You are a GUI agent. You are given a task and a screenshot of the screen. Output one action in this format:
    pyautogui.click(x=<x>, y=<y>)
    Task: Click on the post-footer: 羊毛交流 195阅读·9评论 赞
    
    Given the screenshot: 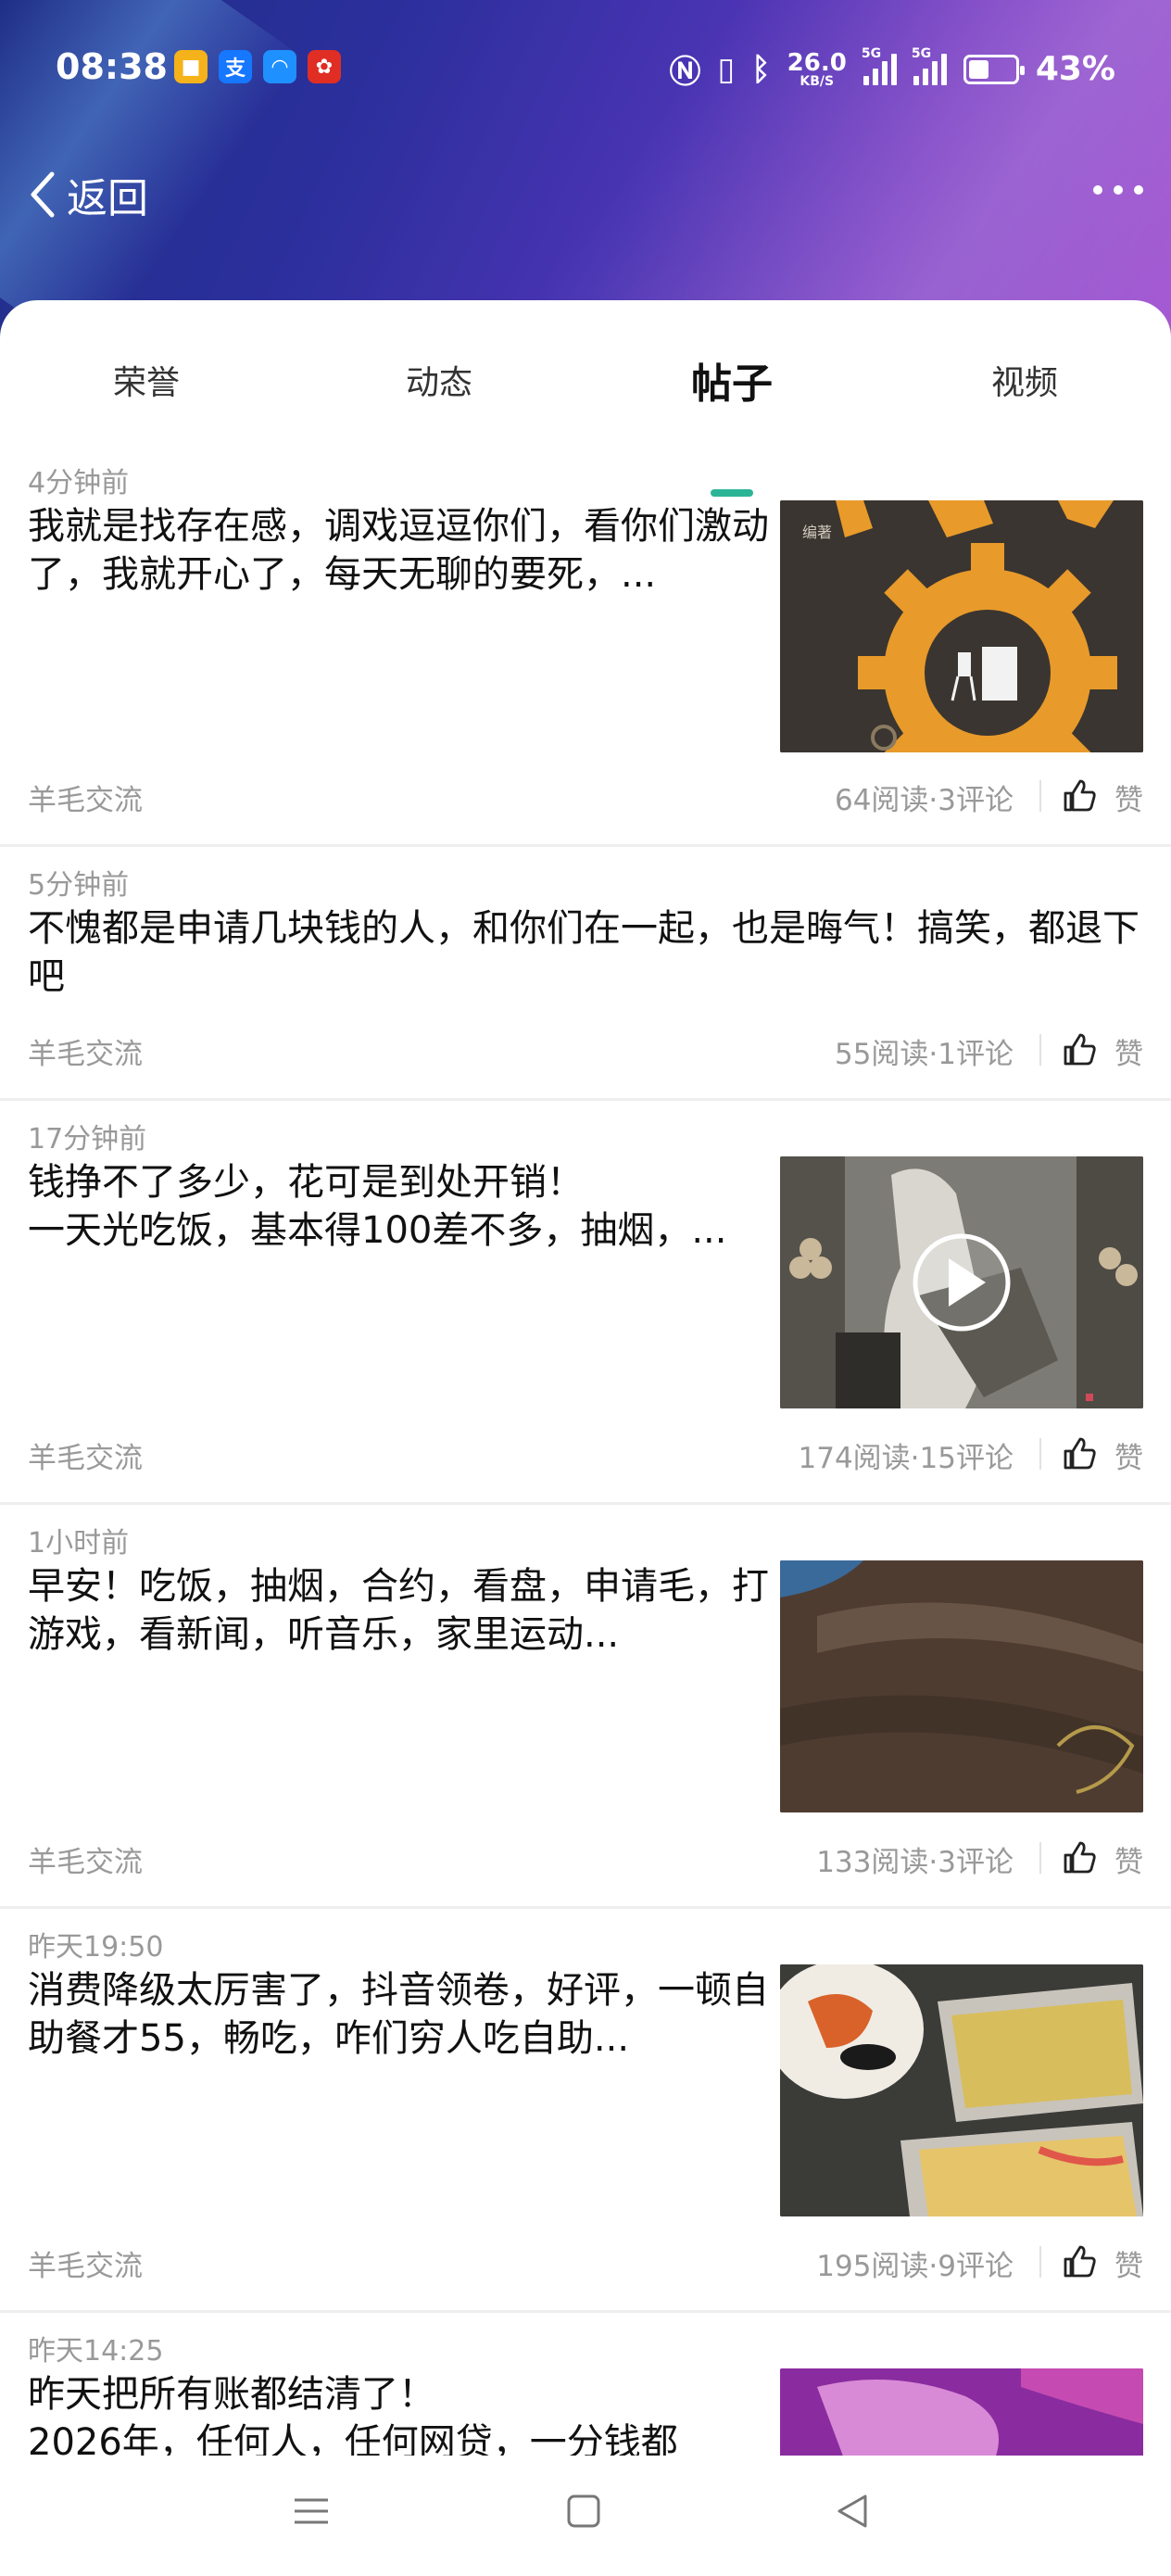 What is the action you would take?
    pyautogui.click(x=585, y=2263)
    